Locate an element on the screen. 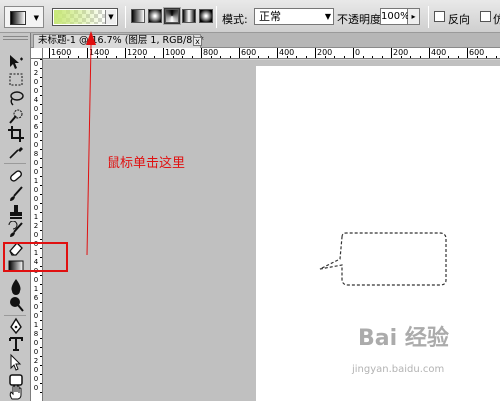 This screenshot has width=500, height=401. tool-preset-picker: ▼ is located at coordinates (24, 17).